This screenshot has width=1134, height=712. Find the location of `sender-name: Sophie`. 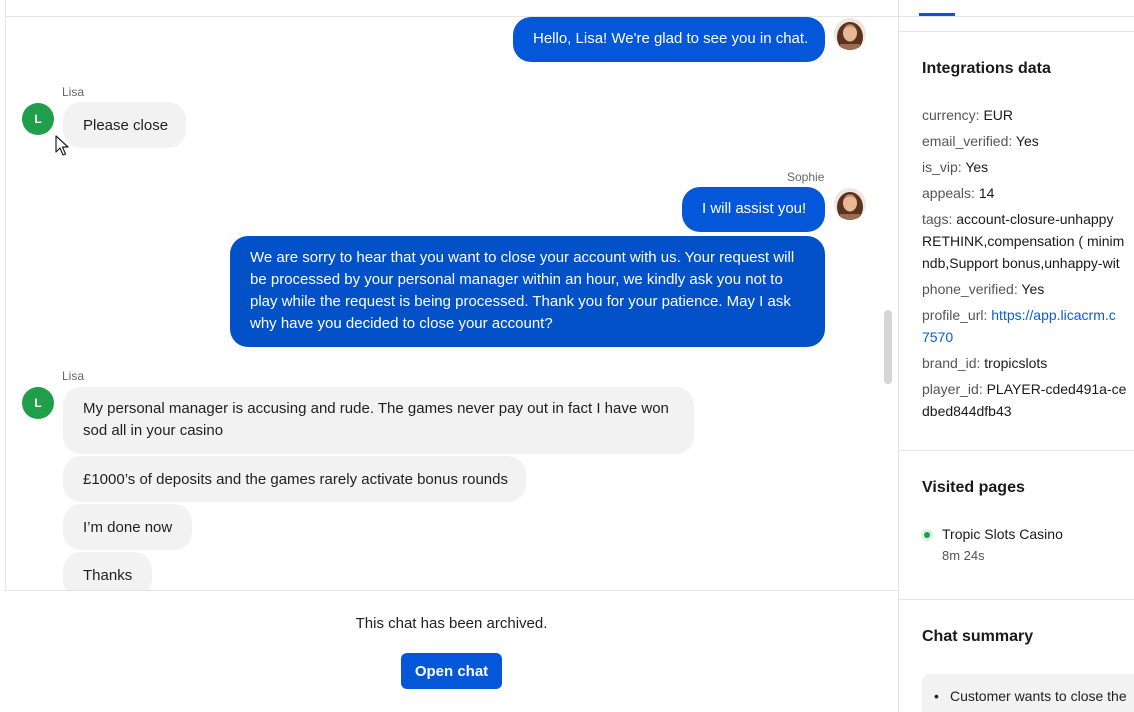

sender-name: Sophie is located at coordinates (806, 177).